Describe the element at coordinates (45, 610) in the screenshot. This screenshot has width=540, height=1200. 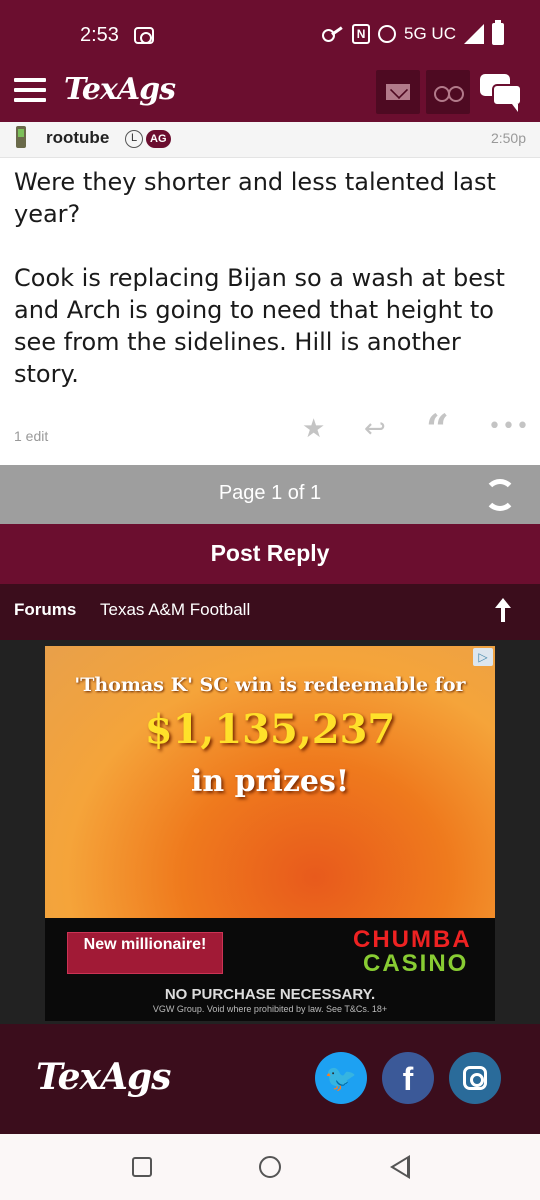
I see `breadcrumb-forums: Forums` at that location.